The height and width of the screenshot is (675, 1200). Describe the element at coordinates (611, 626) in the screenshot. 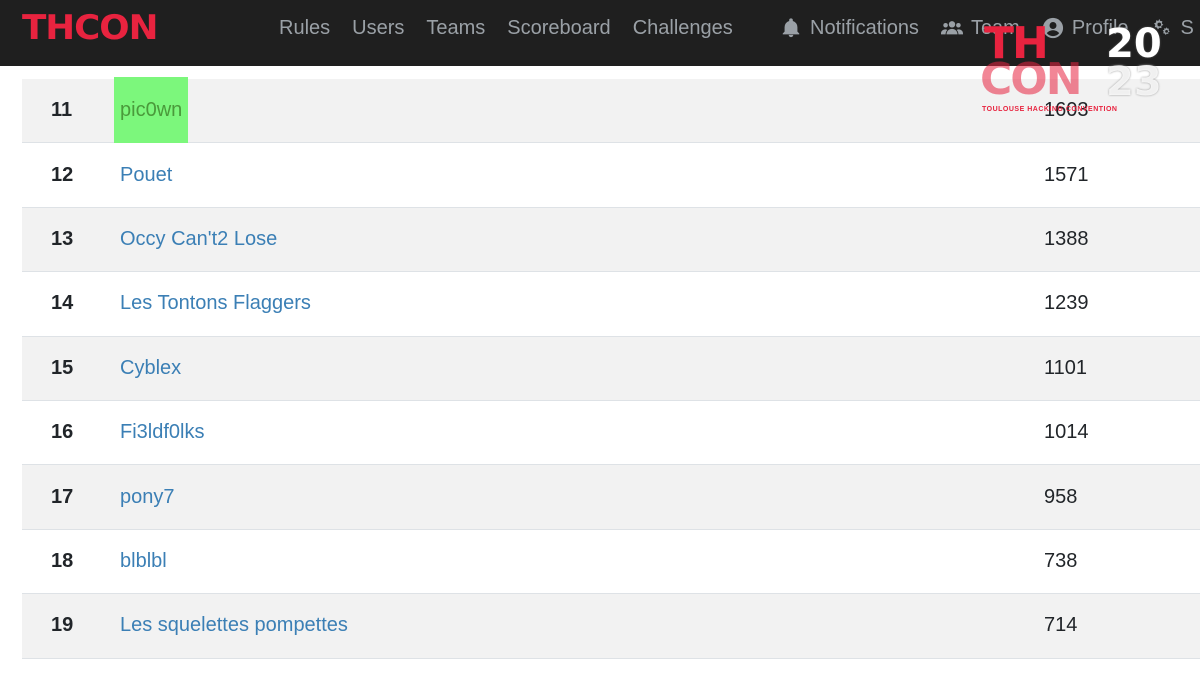

I see `table-row: 19 Les squelettes pompettes 714` at that location.